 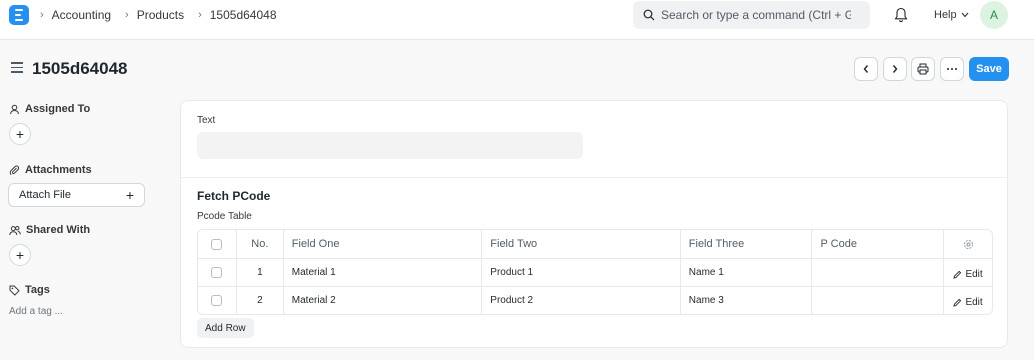 I want to click on pcode-table-label: Pcode Table, so click(x=224, y=216).